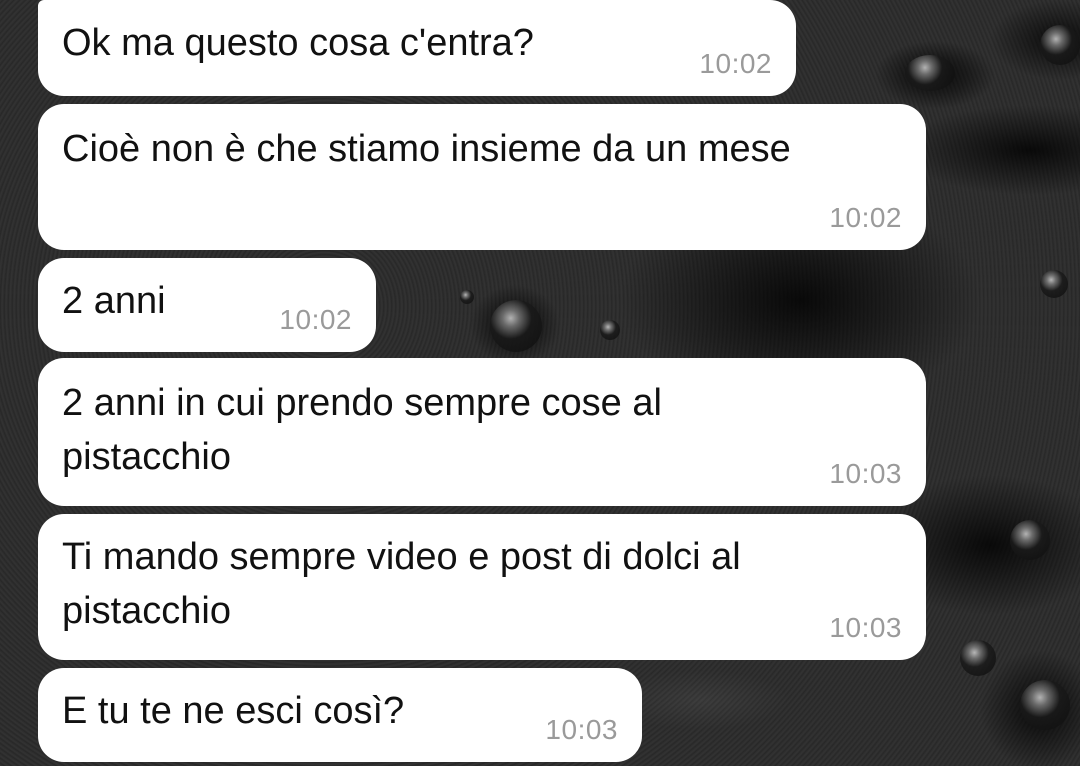  I want to click on message-text: Ok ma questo cosa c'entra?, so click(298, 43).